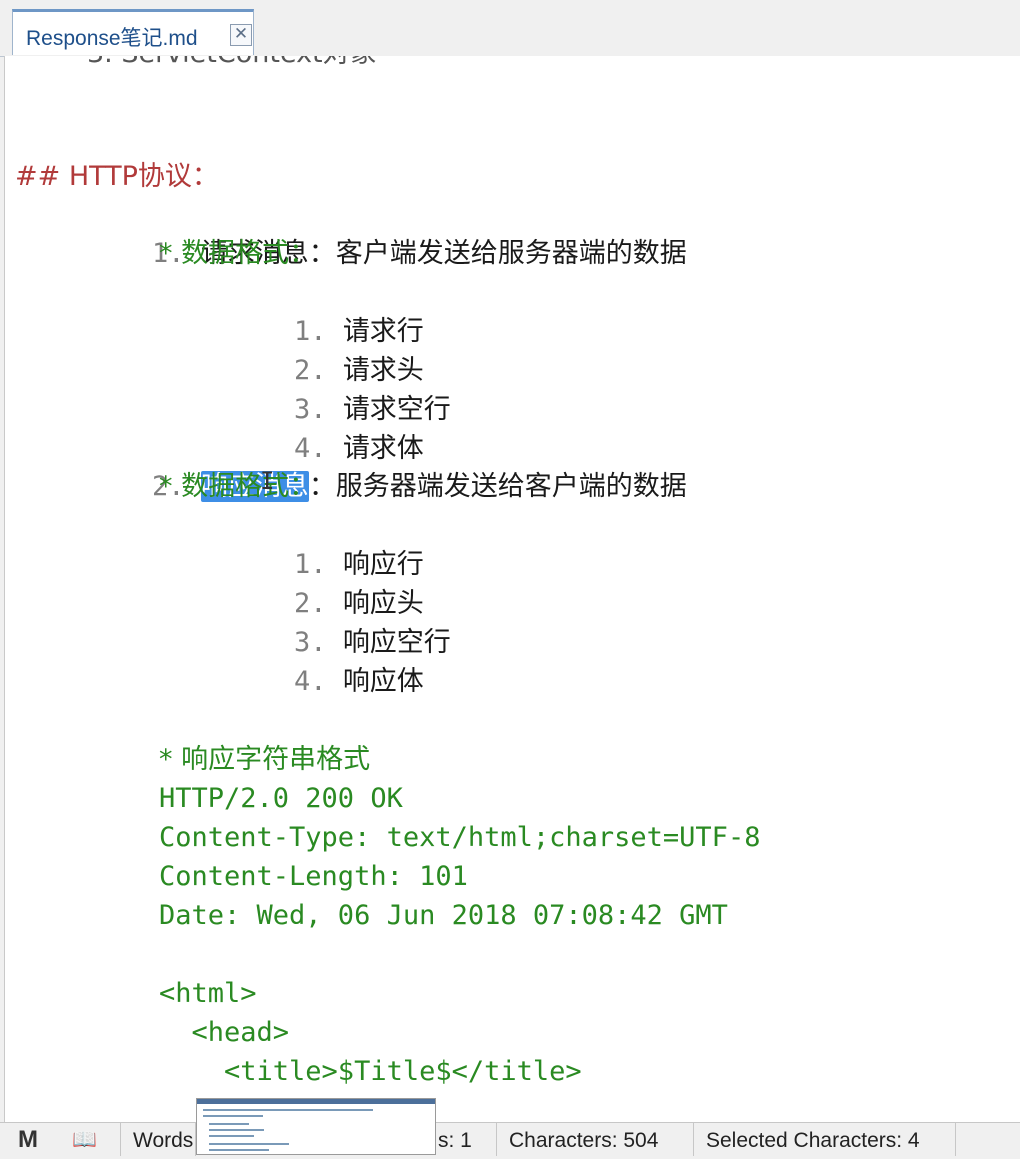  I want to click on words-count: Words, so click(158, 1139).